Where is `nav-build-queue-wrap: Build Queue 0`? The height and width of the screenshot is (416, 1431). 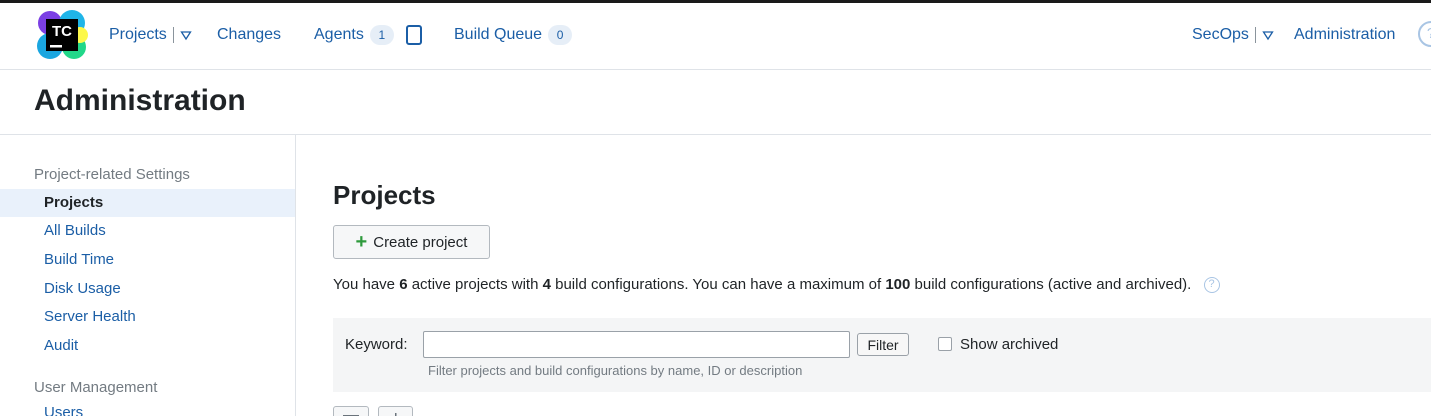
nav-build-queue-wrap: Build Queue 0 is located at coordinates (513, 35).